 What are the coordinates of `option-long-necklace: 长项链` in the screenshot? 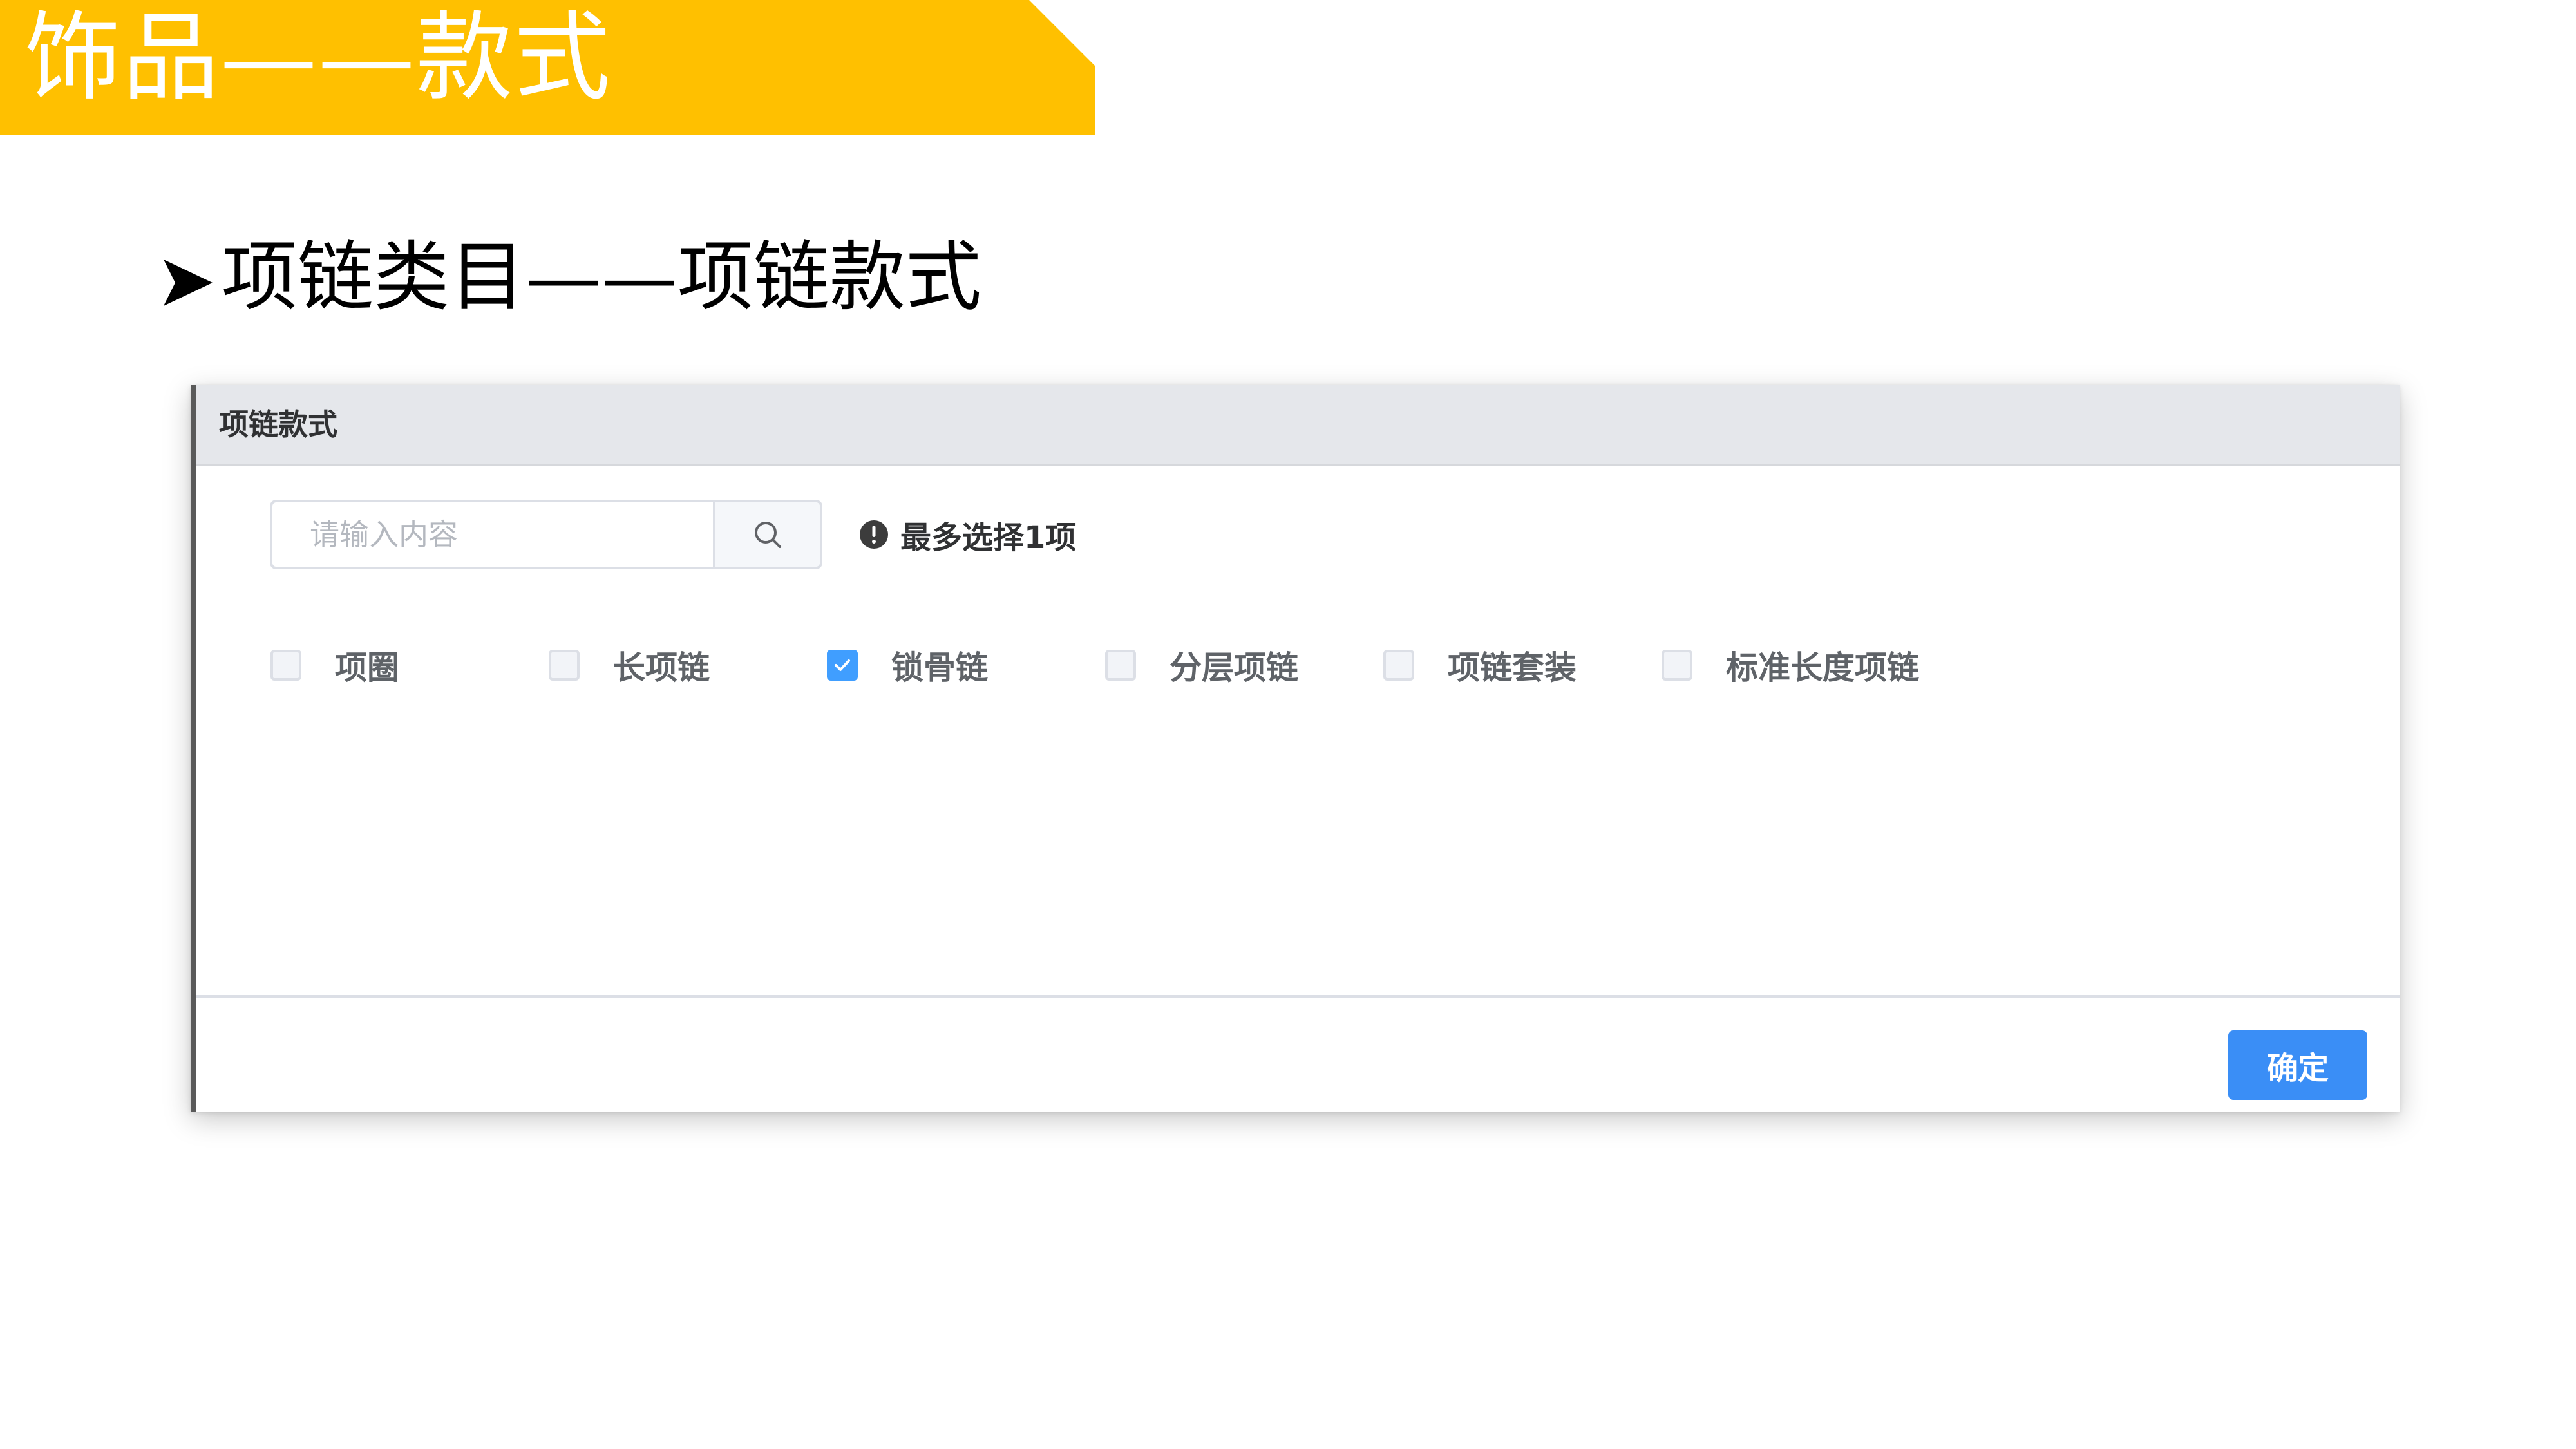 It's located at (629, 665).